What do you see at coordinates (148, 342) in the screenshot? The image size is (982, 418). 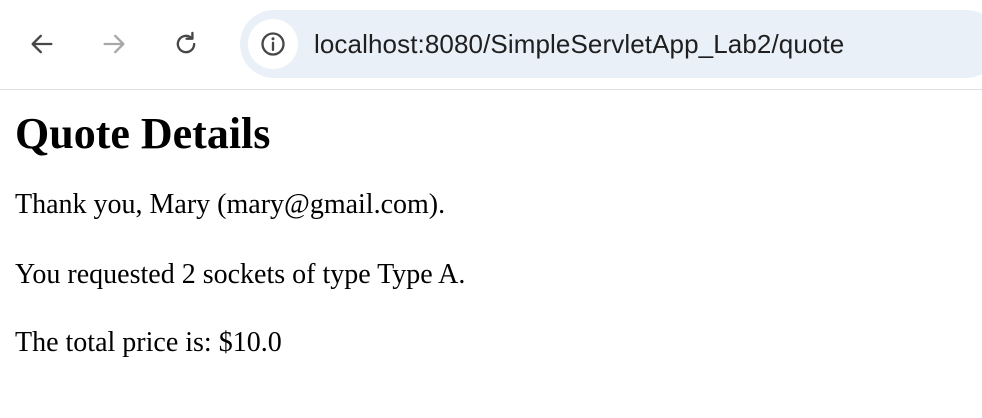 I see `total-price: The total price is: $10.0` at bounding box center [148, 342].